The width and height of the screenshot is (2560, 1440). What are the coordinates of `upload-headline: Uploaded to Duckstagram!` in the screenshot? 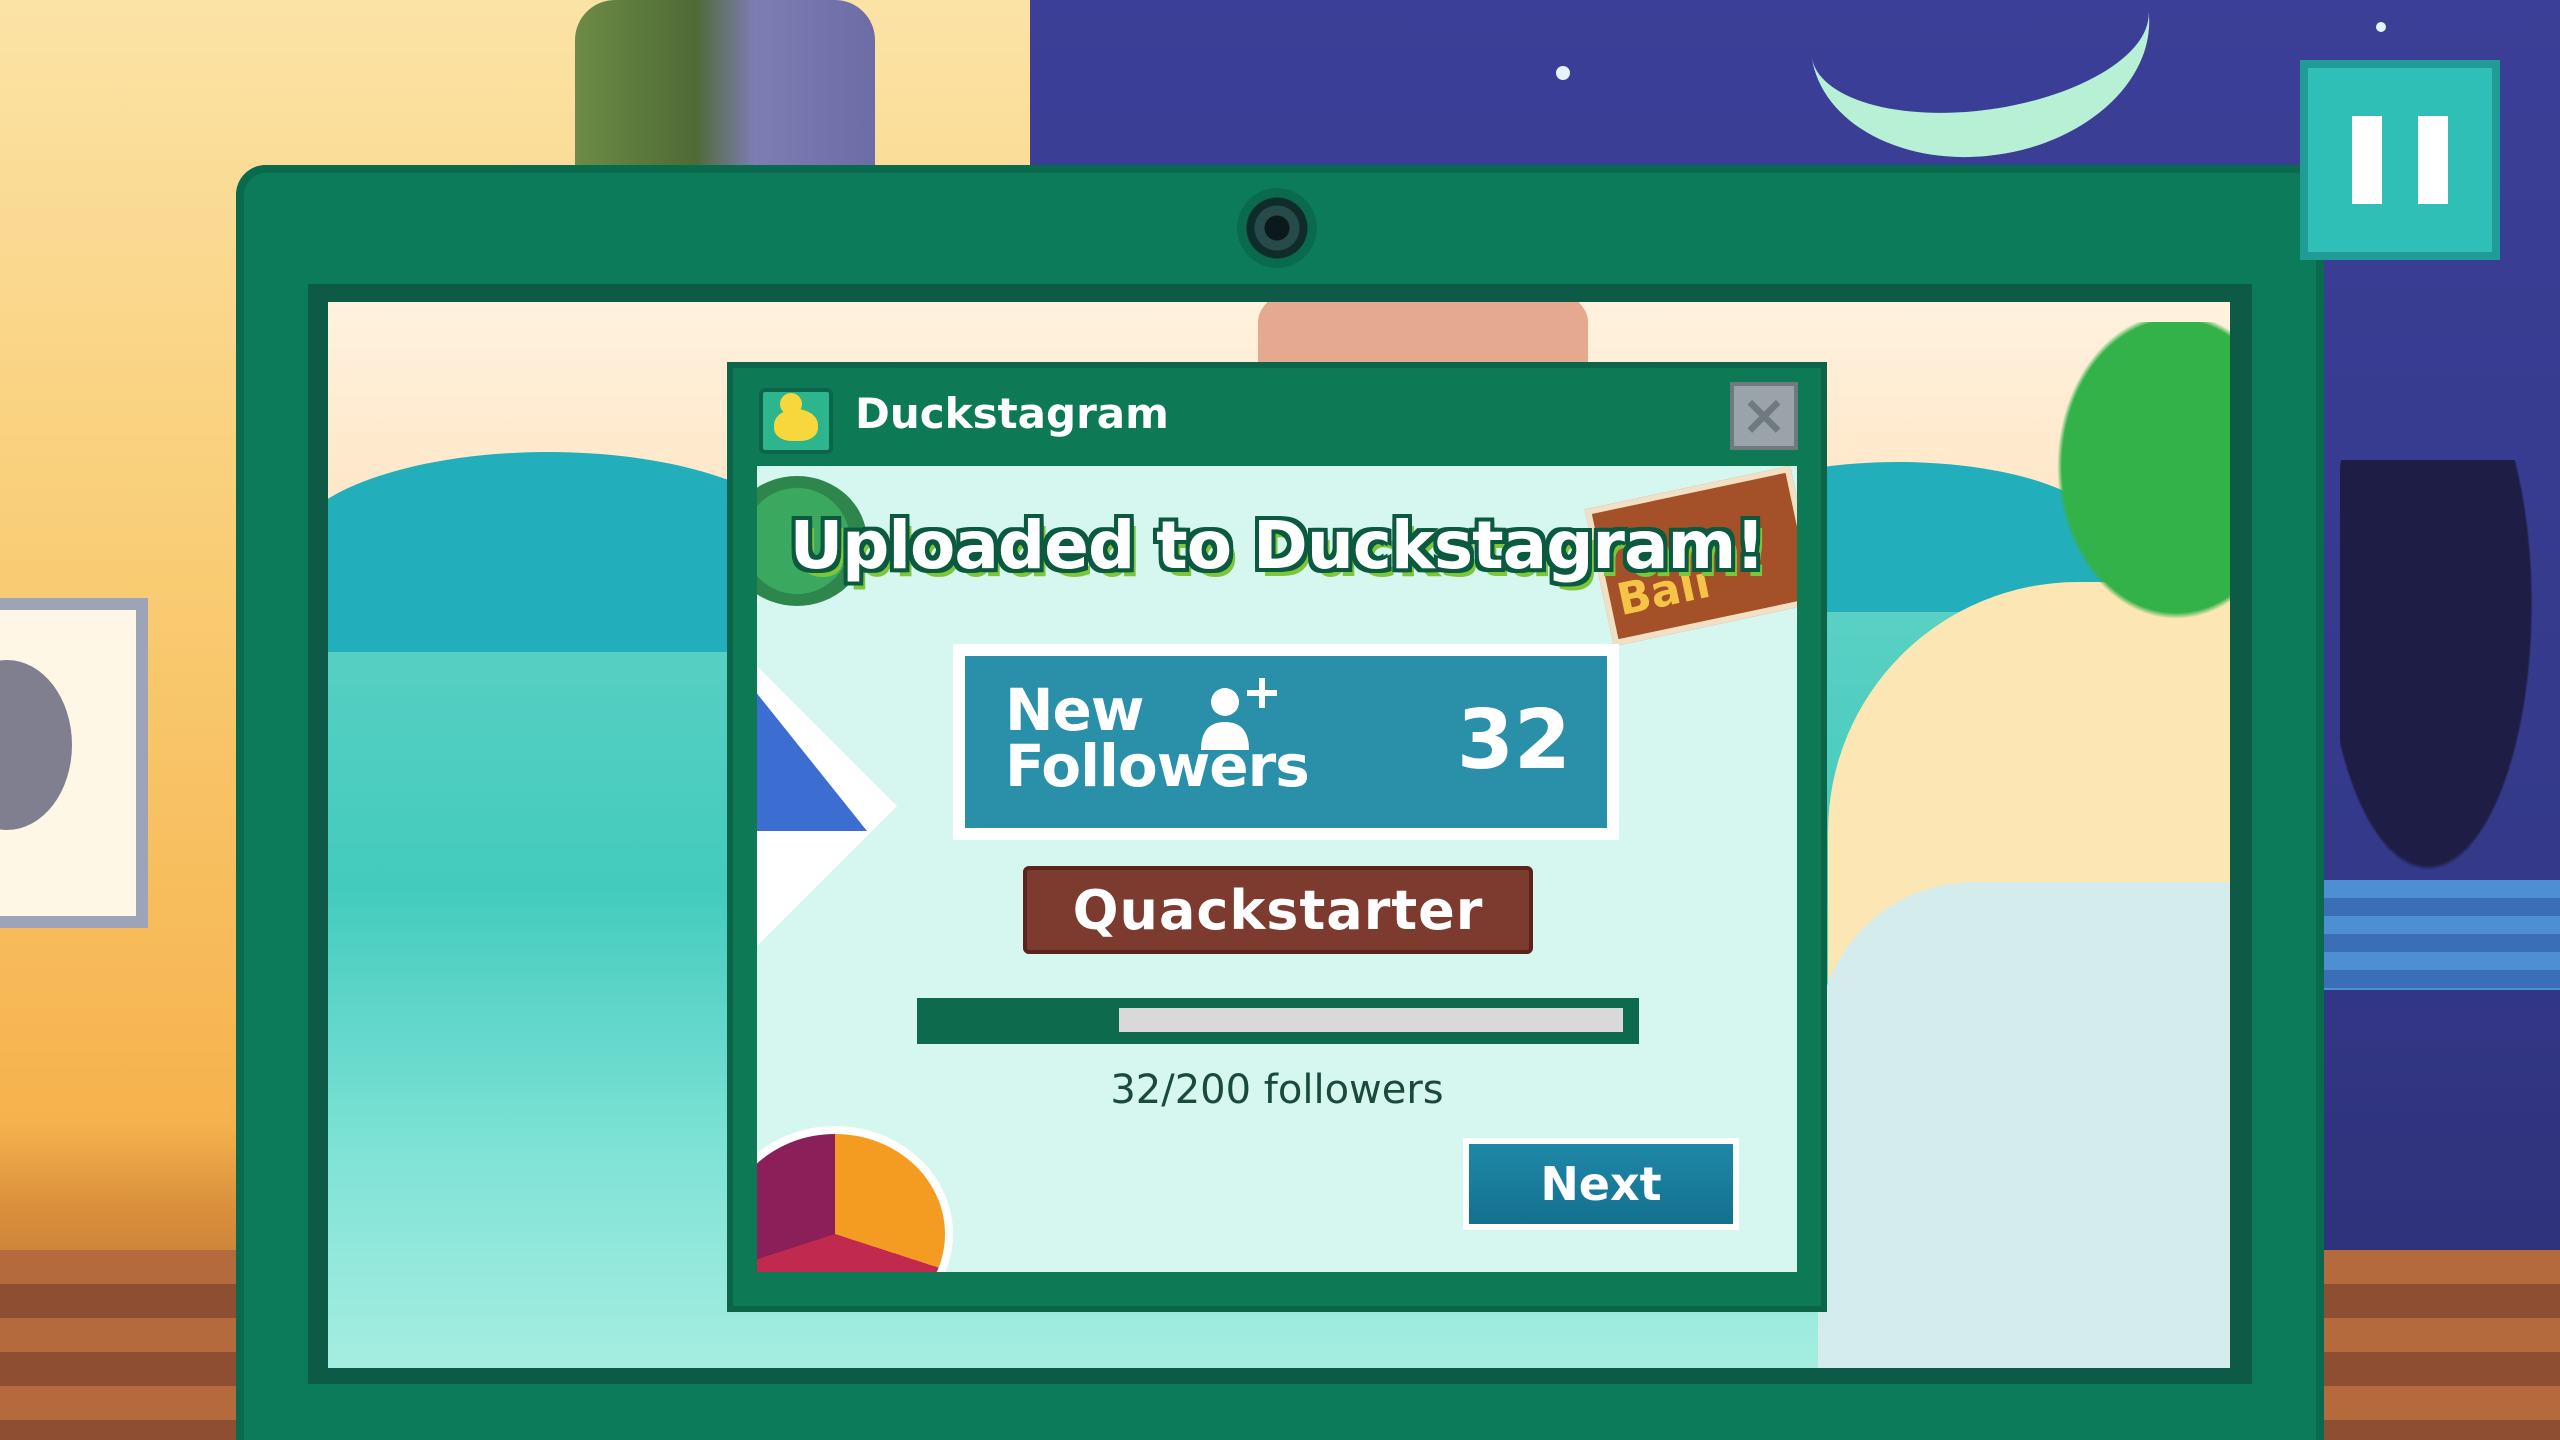 It's located at (1277, 545).